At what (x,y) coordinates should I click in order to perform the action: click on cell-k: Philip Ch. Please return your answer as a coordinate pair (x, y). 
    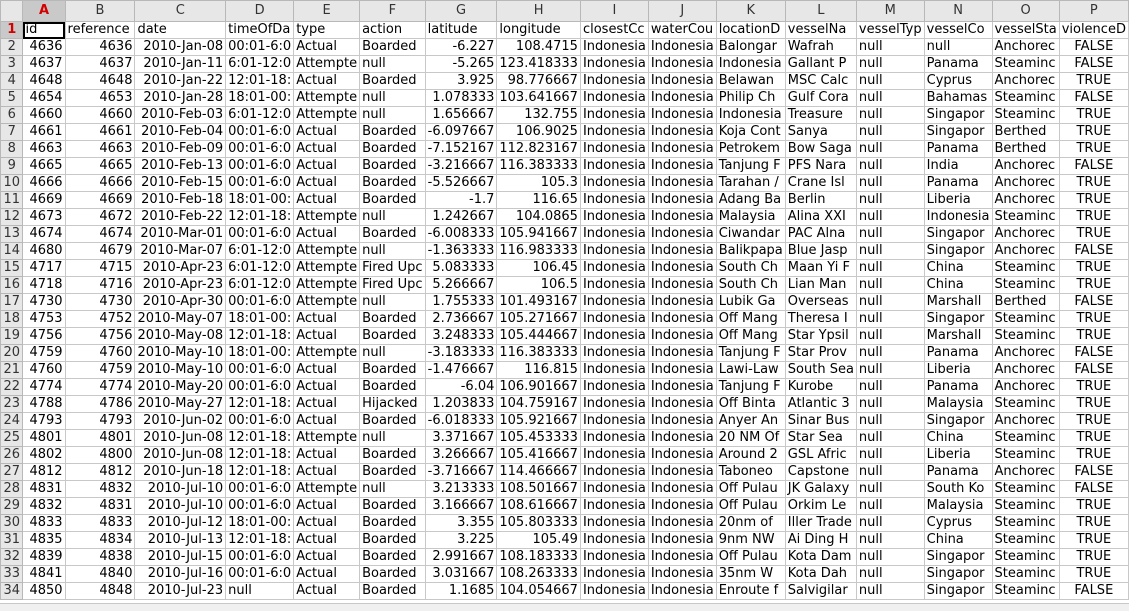
    Looking at the image, I should click on (750, 98).